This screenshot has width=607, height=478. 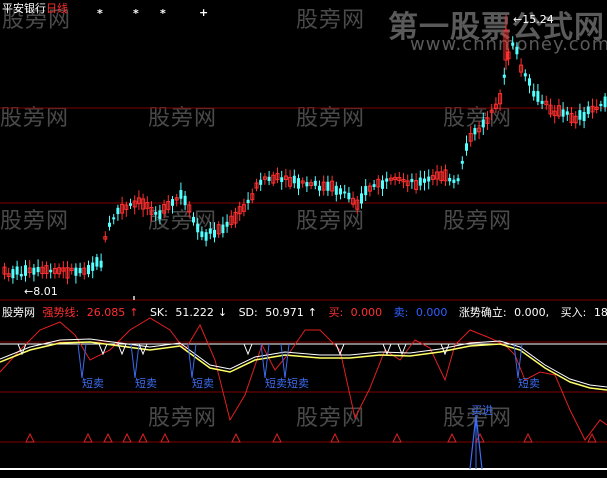 What do you see at coordinates (163, 13) in the screenshot?
I see `marker-star: *` at bounding box center [163, 13].